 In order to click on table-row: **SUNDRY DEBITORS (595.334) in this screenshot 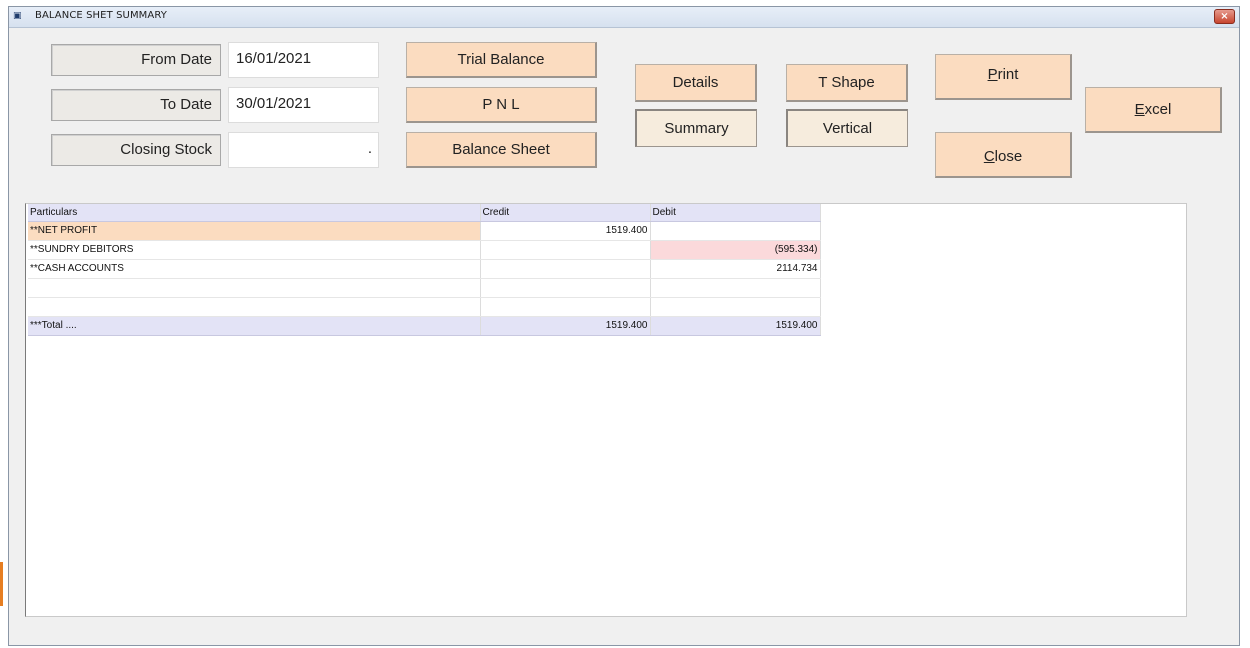, I will do `click(424, 250)`.